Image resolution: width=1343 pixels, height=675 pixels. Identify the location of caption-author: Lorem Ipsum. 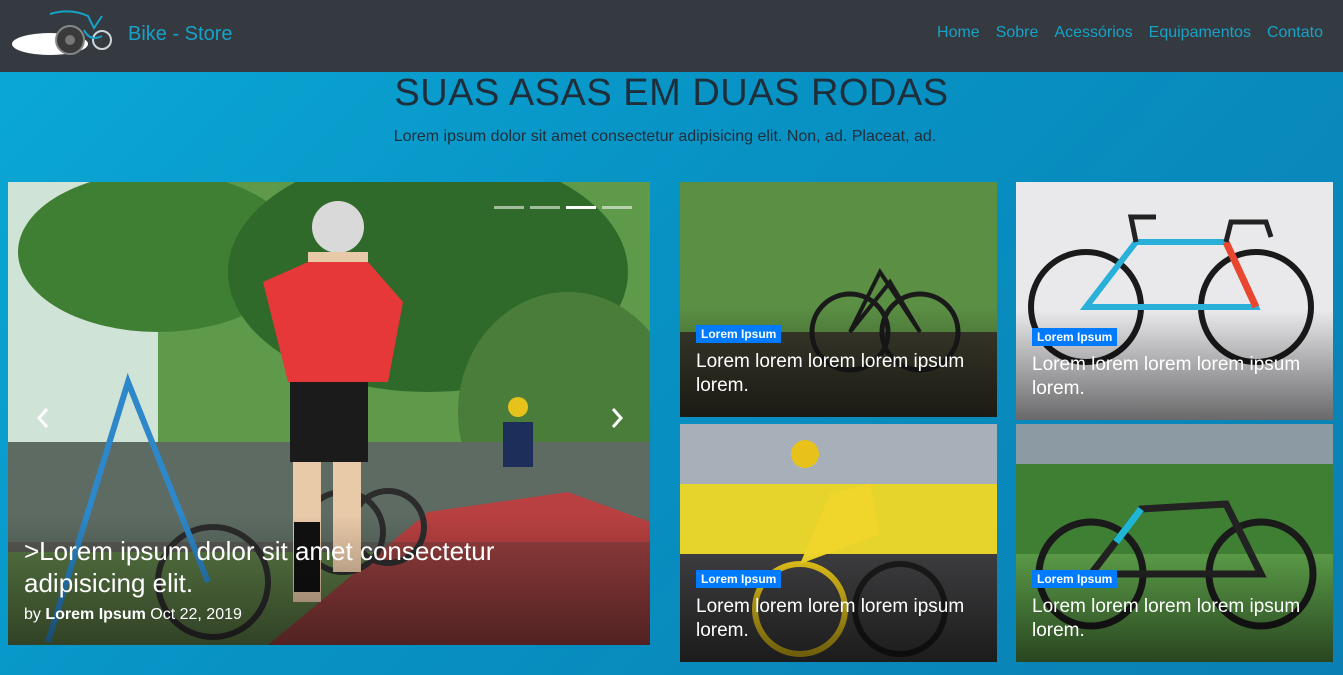
(95, 614).